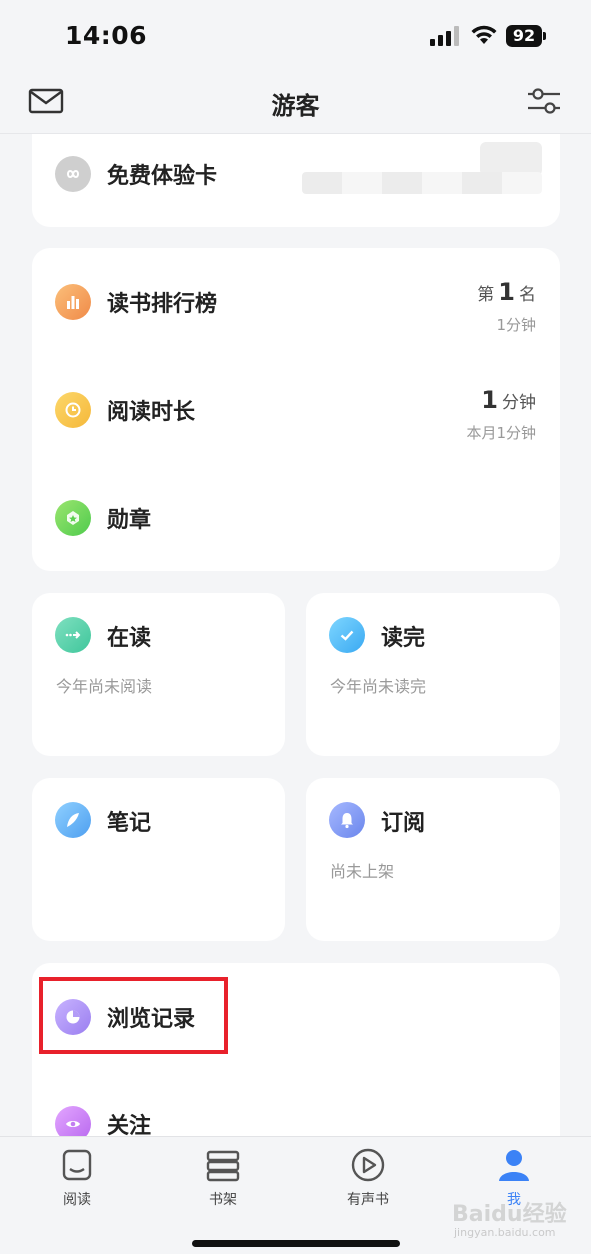 The width and height of the screenshot is (591, 1254). I want to click on play-icon, so click(368, 1165).